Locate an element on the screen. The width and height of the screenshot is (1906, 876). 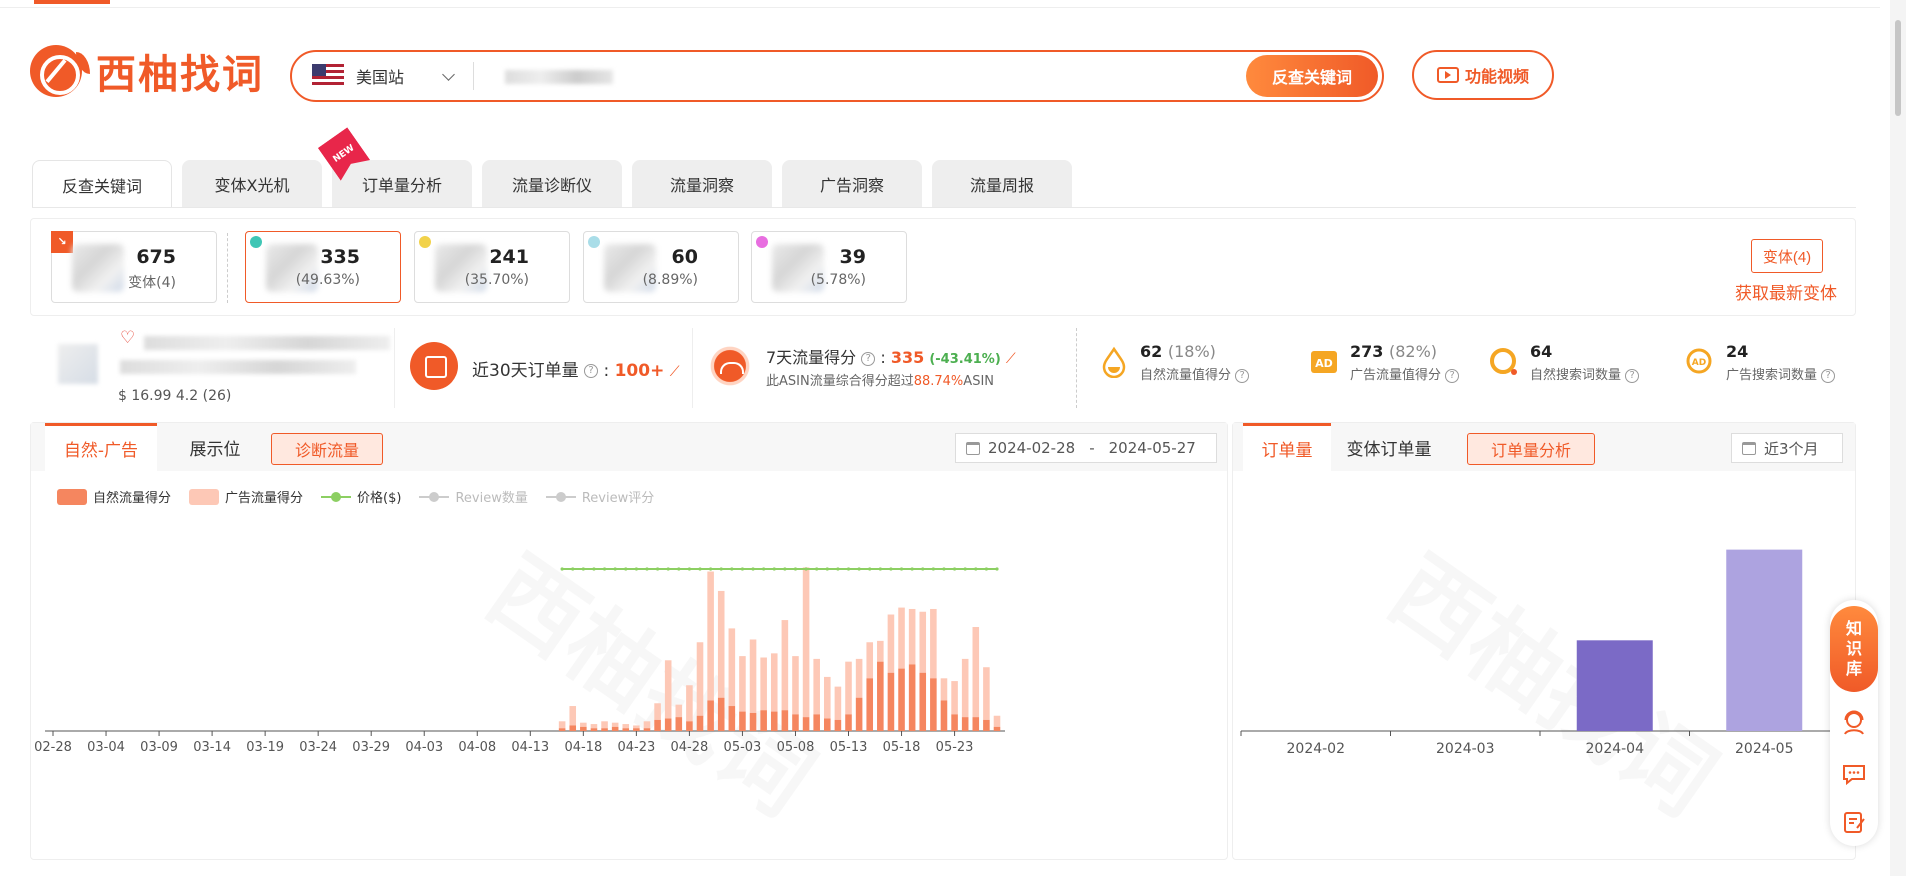
kb-char-3: 库 is located at coordinates (1853, 668).